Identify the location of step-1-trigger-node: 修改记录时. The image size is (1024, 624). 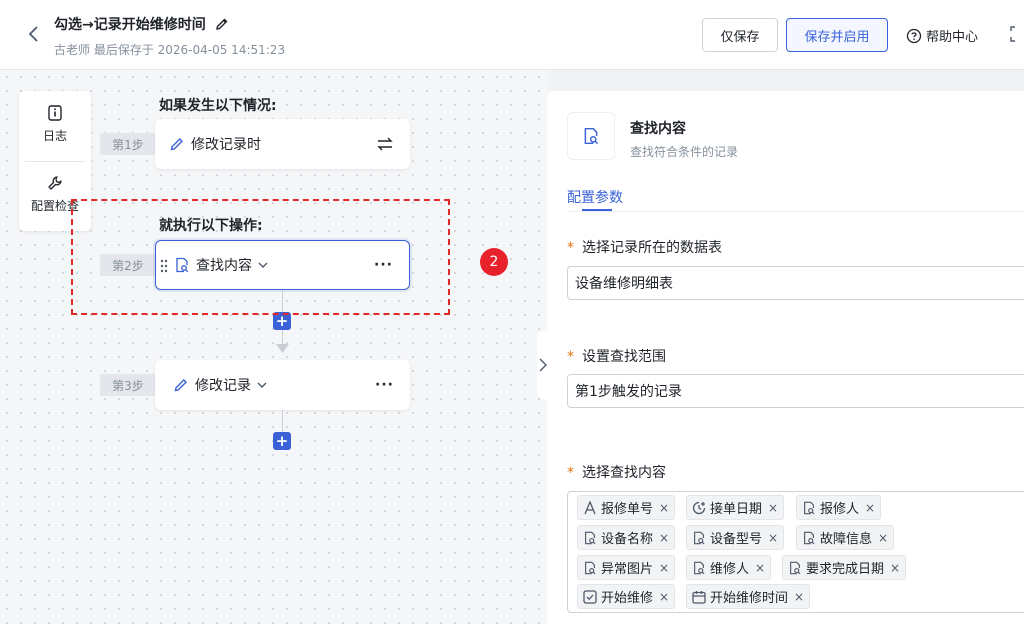
(282, 144).